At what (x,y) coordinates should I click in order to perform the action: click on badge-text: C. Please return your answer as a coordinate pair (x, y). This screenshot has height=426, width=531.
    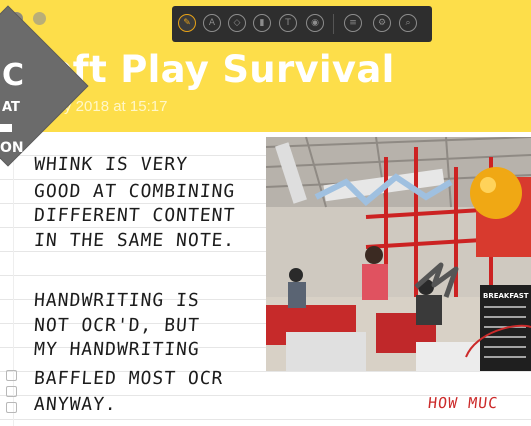
    Looking at the image, I should click on (13, 75).